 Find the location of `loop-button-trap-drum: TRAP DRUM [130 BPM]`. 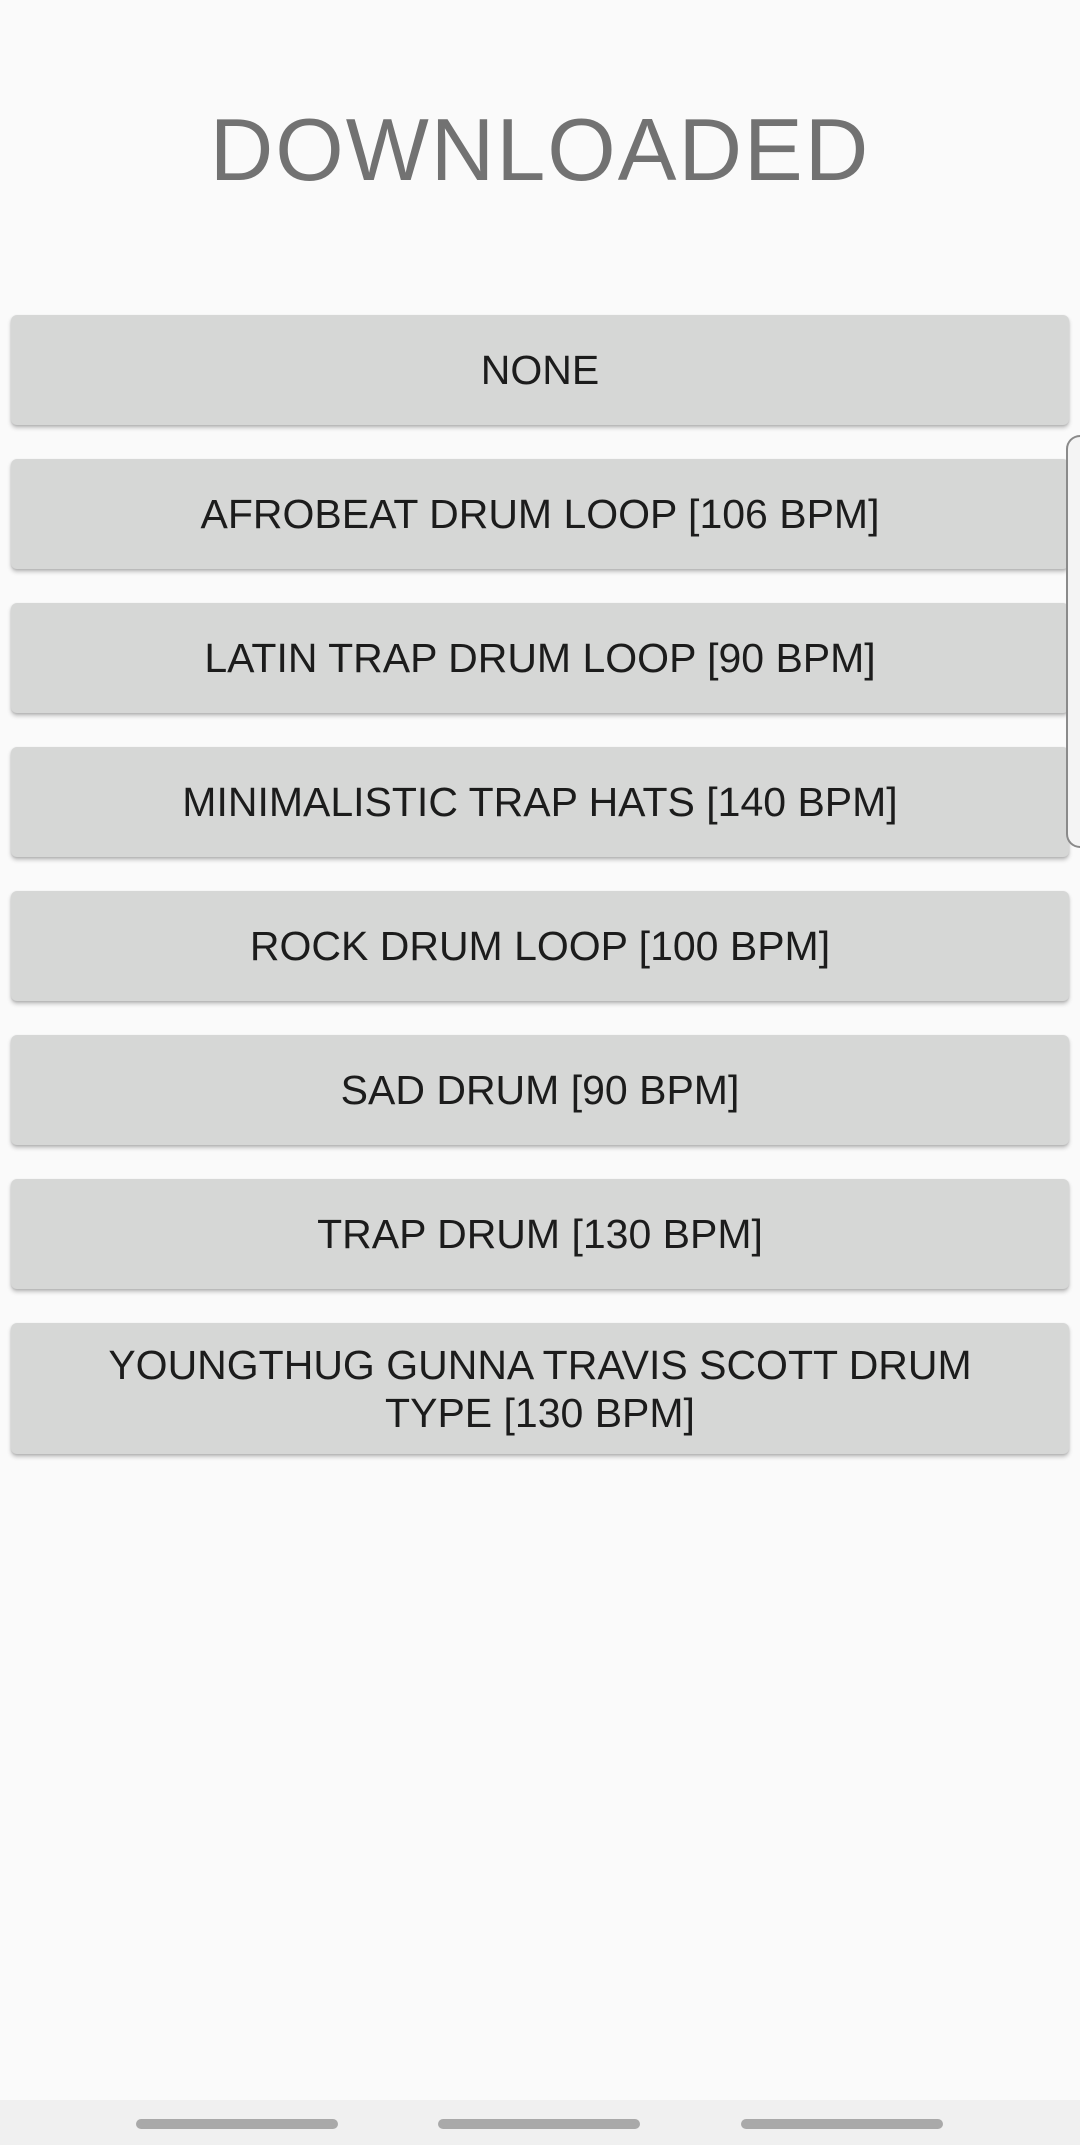

loop-button-trap-drum: TRAP DRUM [130 BPM] is located at coordinates (540, 1234).